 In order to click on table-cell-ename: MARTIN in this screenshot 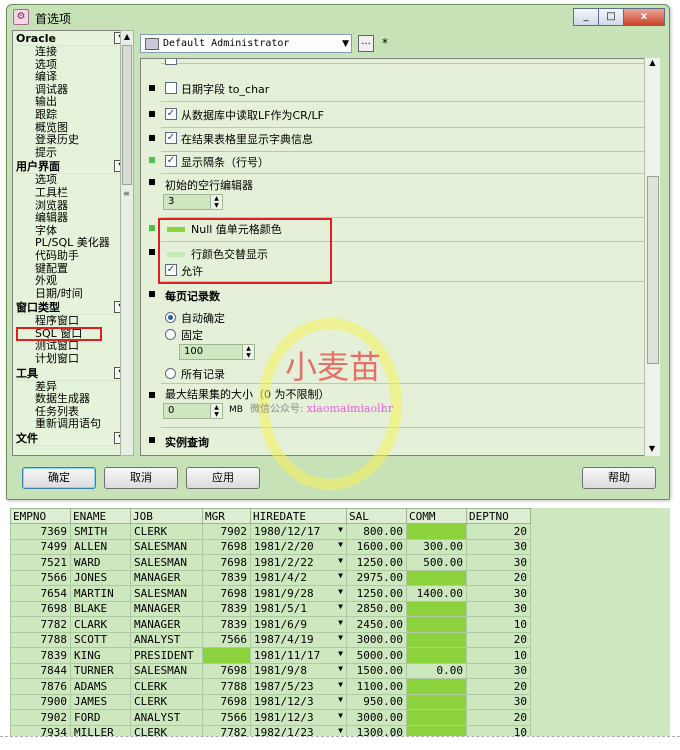, I will do `click(100, 593)`.